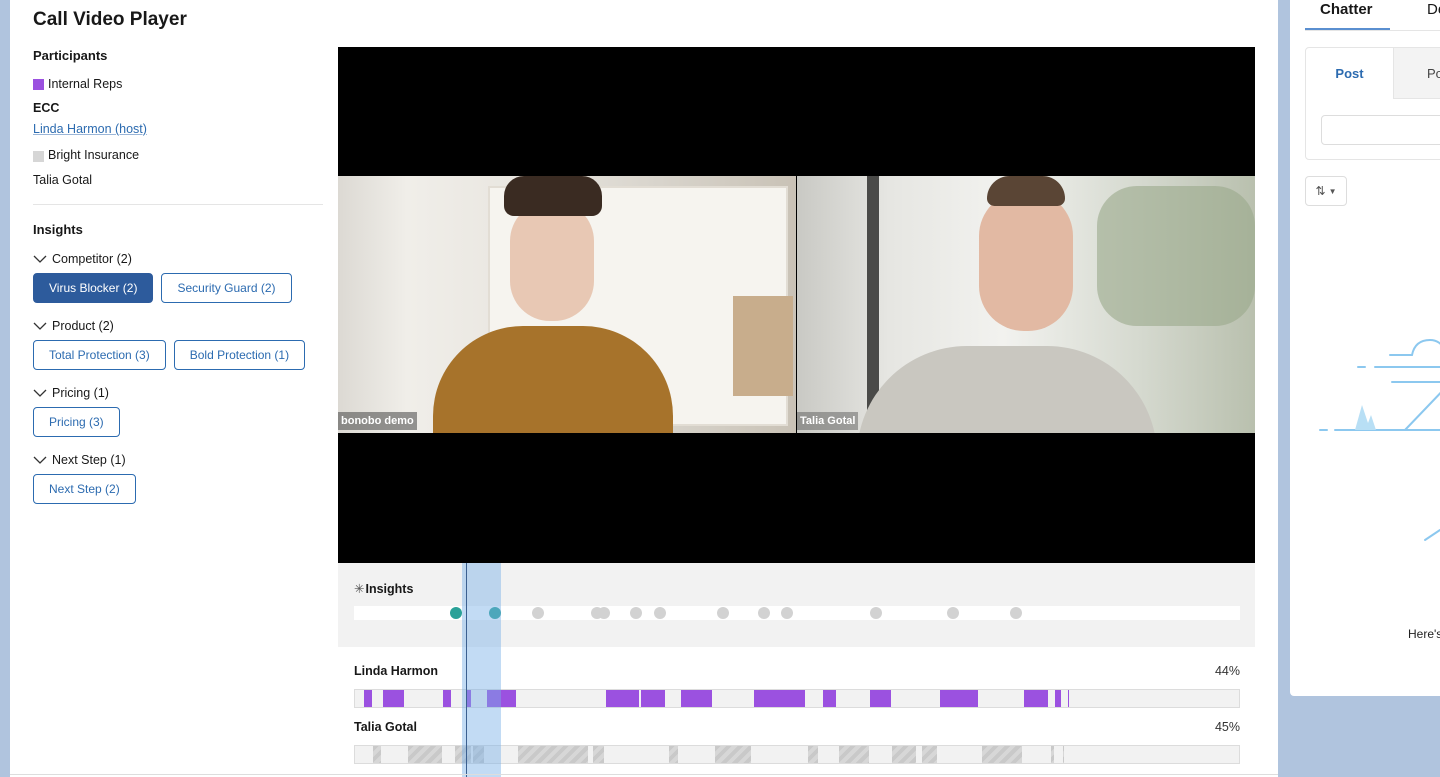  Describe the element at coordinates (178, 84) in the screenshot. I see `legend-internal-reps: Internal Reps` at that location.